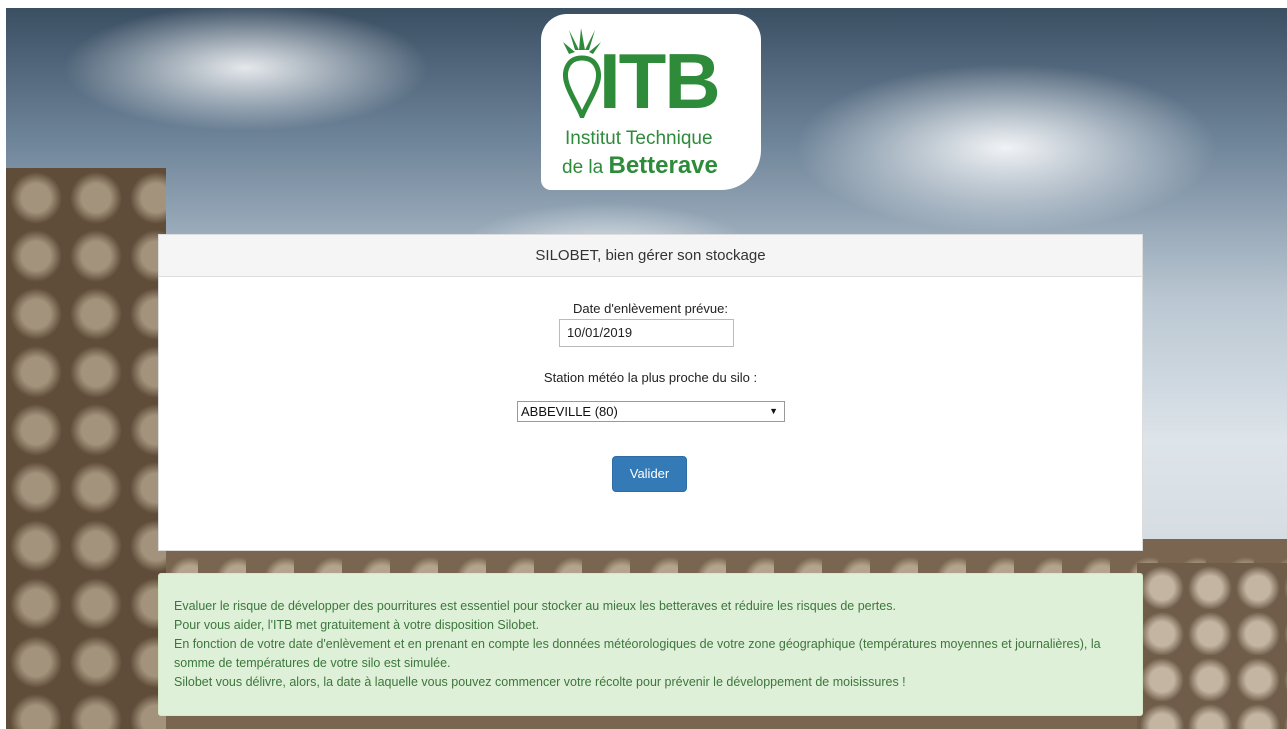 Image resolution: width=1287 pixels, height=729 pixels. Describe the element at coordinates (650, 256) in the screenshot. I see `panel-title: SILOBET, bien gérer son stockage` at that location.